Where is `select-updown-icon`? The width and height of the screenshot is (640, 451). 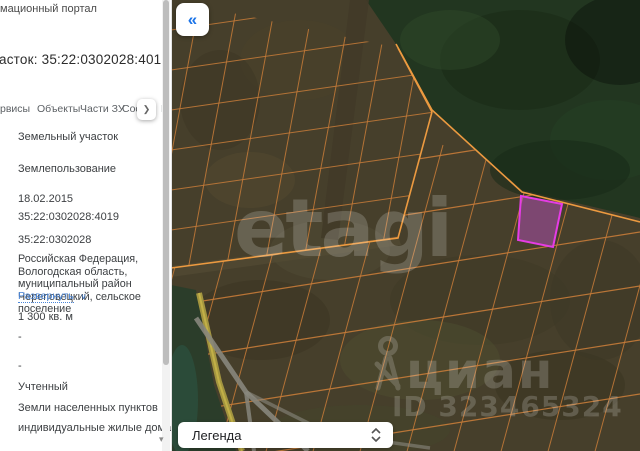
select-updown-icon is located at coordinates (376, 435).